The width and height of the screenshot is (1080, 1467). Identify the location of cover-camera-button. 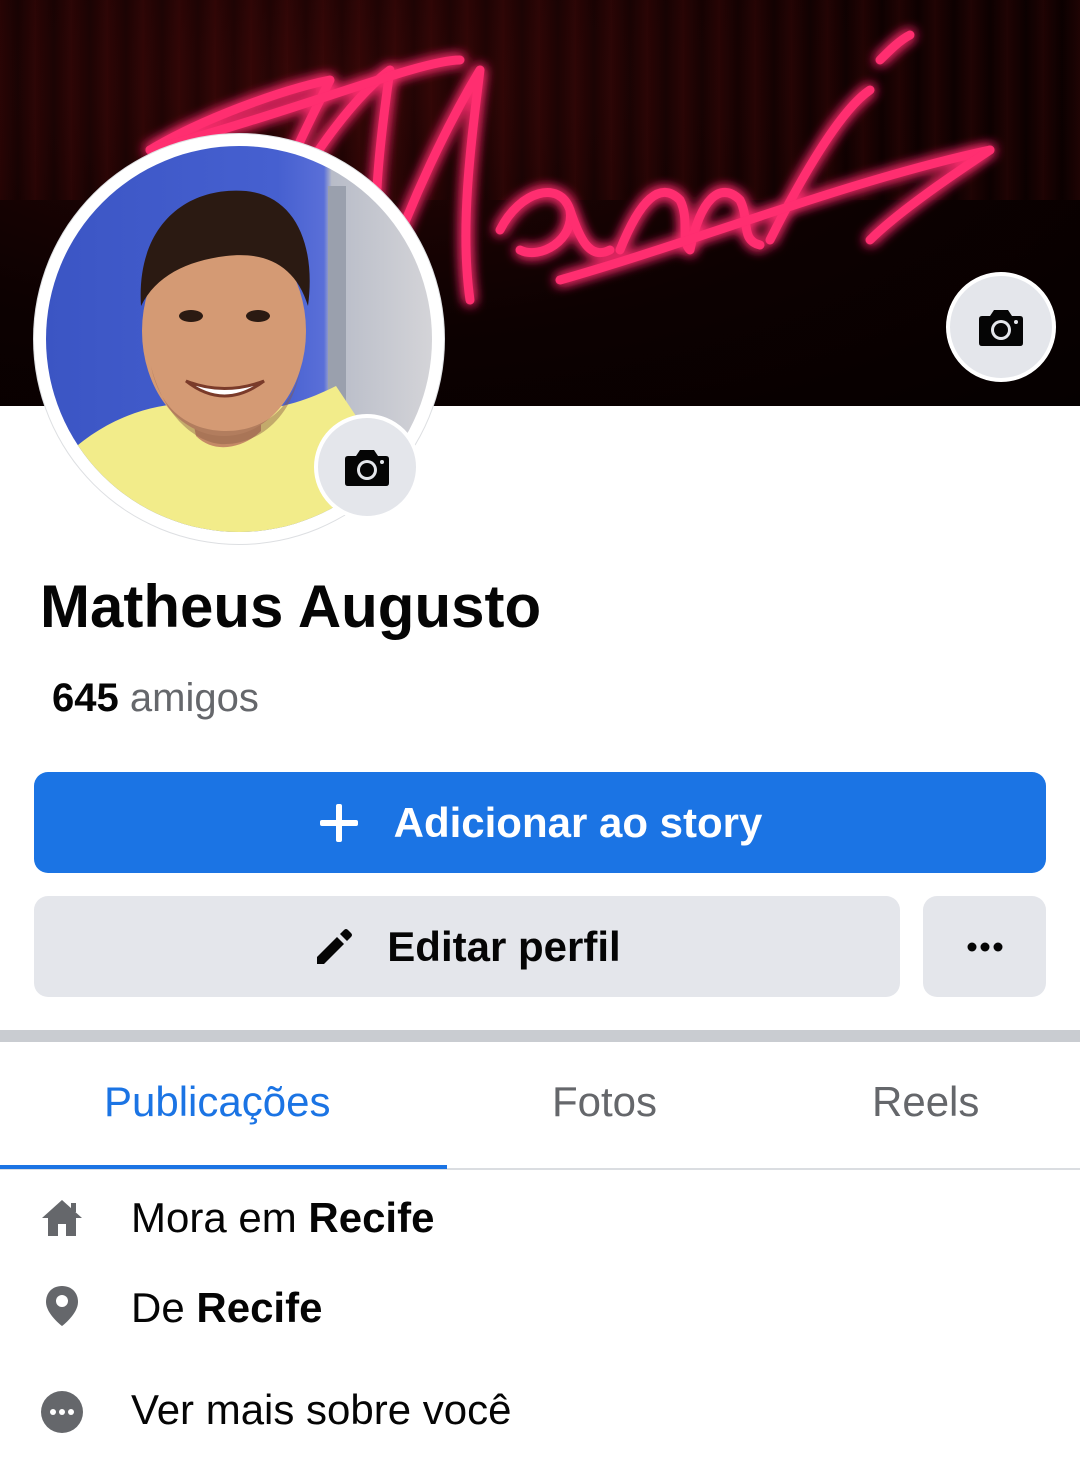
(1001, 327).